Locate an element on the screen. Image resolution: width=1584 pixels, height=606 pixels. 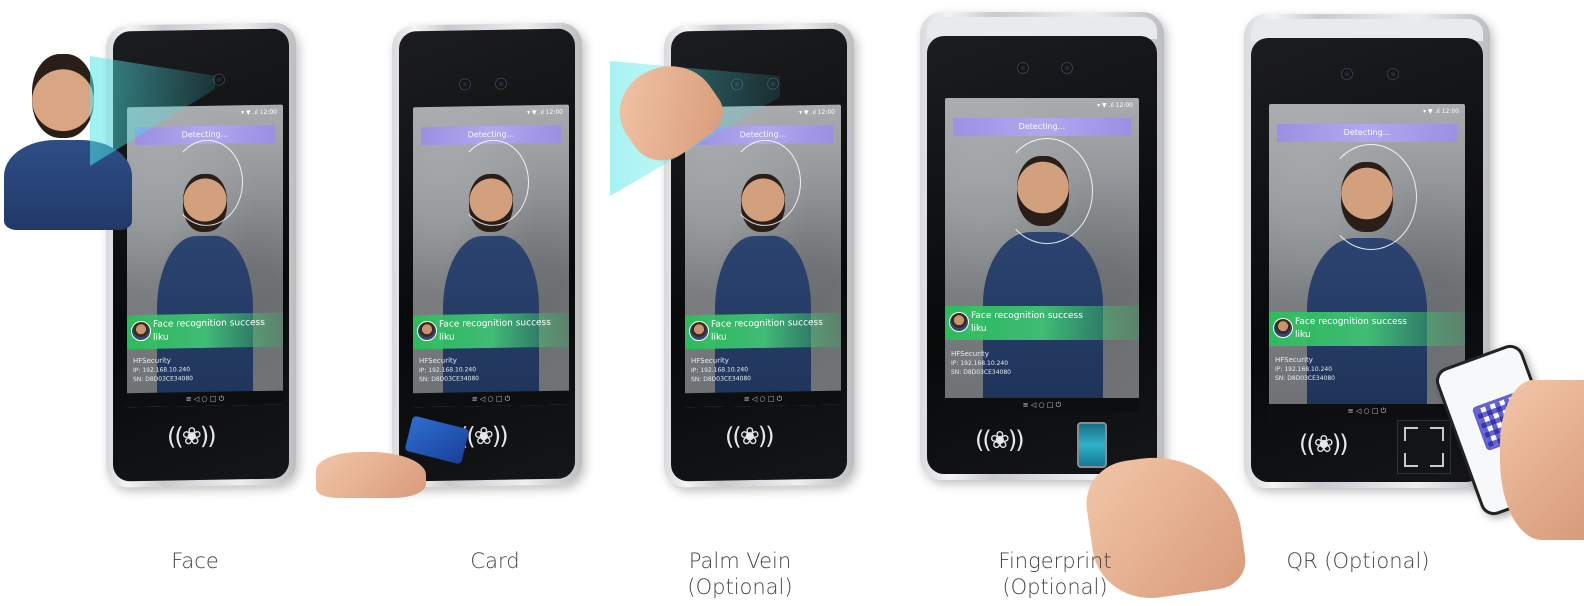
hand-with-card is located at coordinates (393, 458).